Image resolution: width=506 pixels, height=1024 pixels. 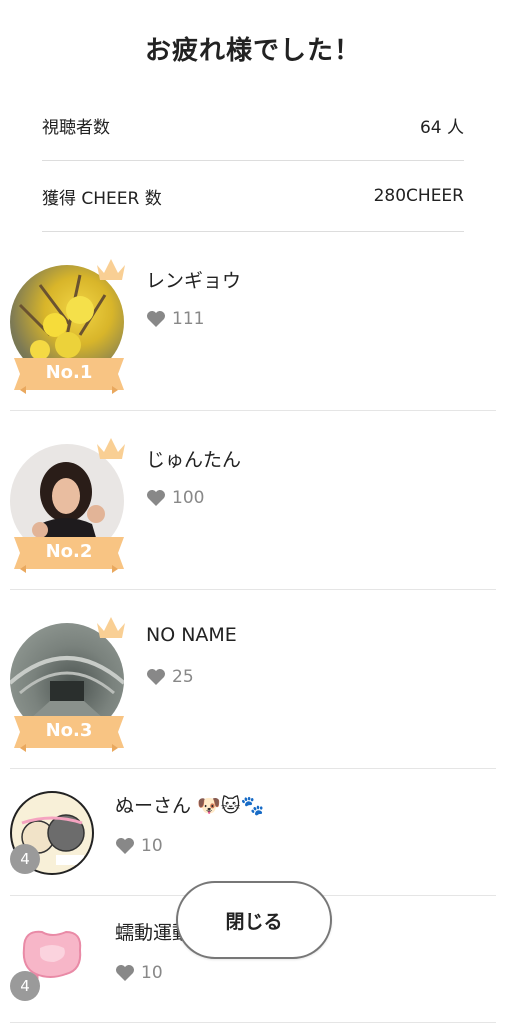 What do you see at coordinates (441, 127) in the screenshot?
I see `viewer-count-value: 64 人` at bounding box center [441, 127].